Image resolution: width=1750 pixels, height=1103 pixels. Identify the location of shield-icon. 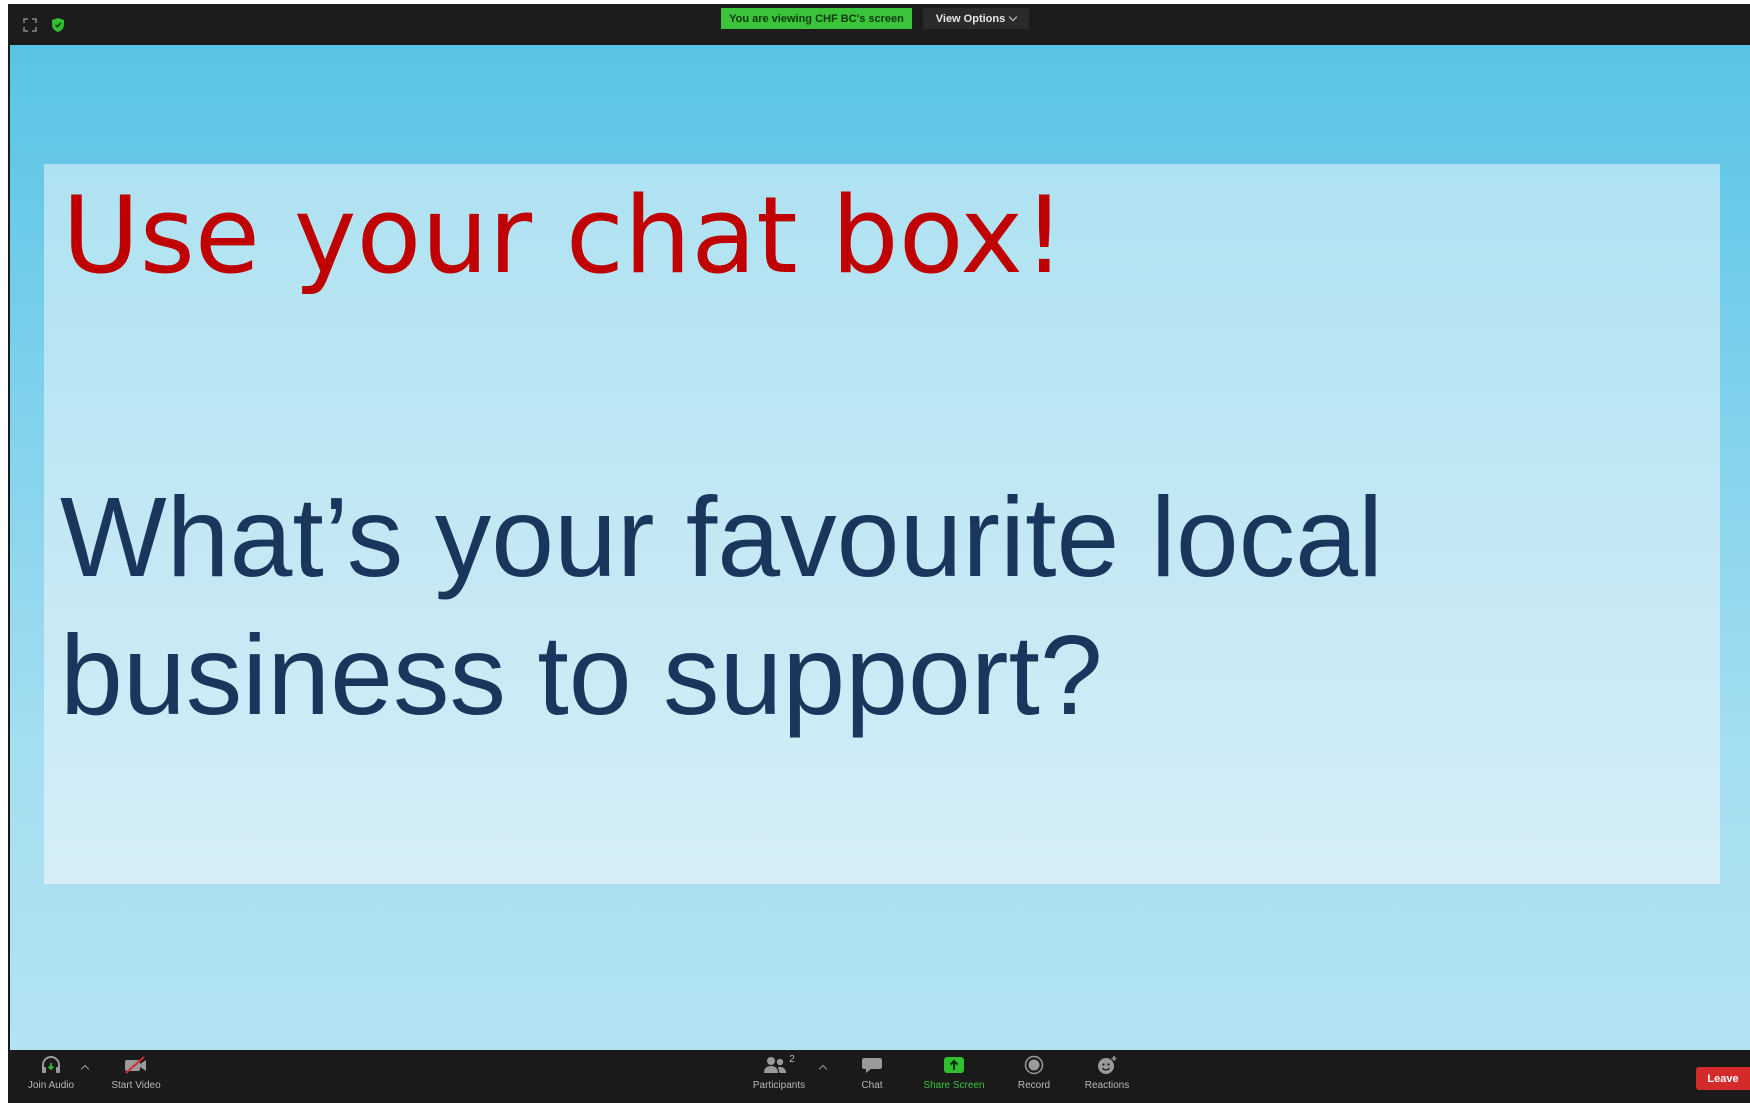
(58, 25).